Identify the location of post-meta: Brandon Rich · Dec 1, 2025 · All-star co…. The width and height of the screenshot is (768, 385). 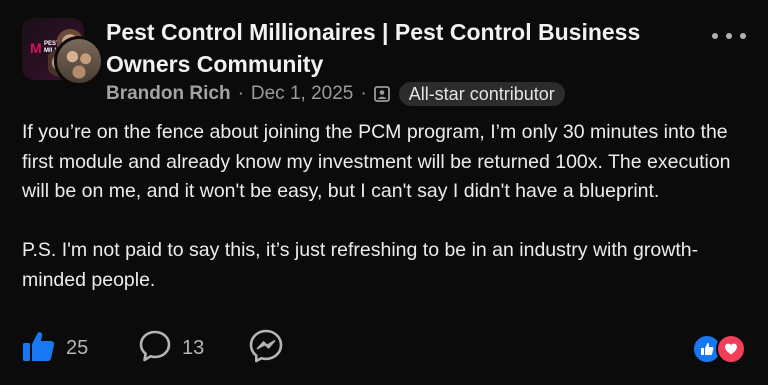
(335, 94).